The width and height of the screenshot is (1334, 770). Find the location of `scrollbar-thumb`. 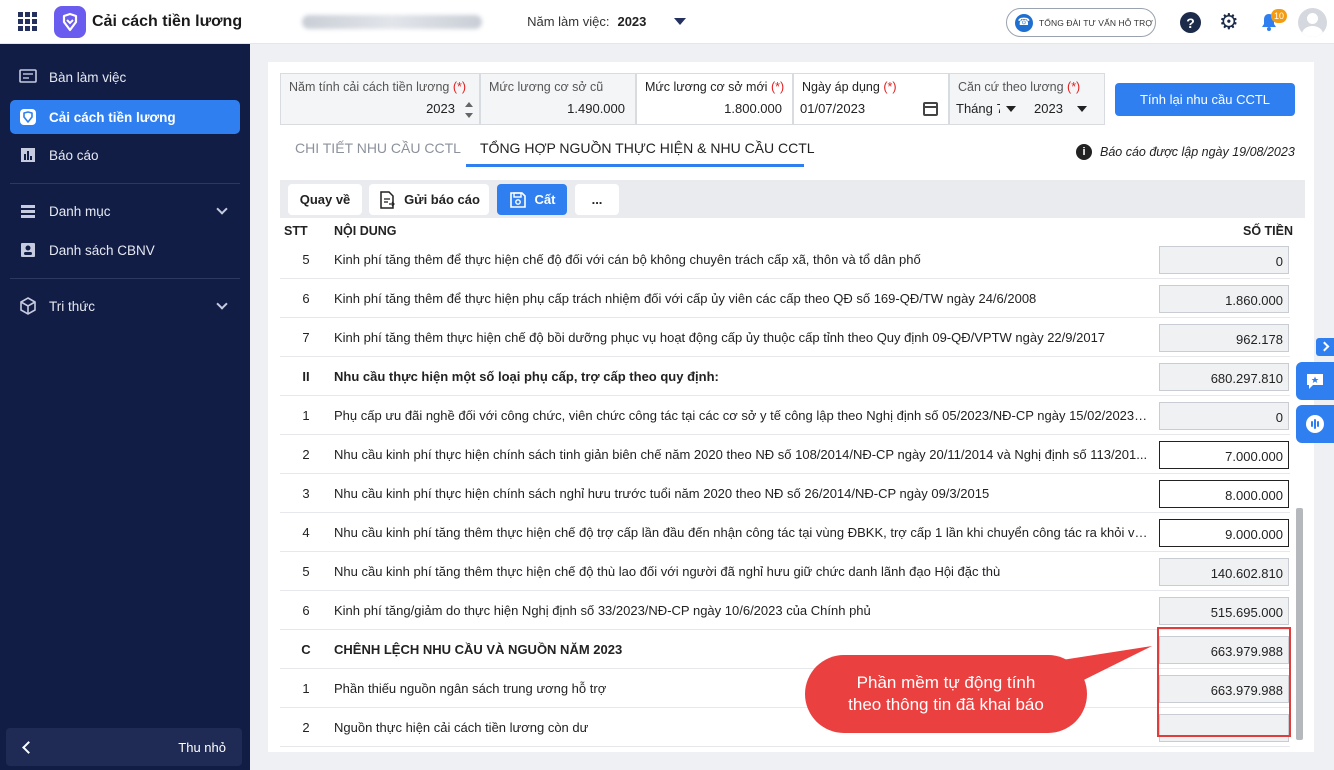

scrollbar-thumb is located at coordinates (1299, 624).